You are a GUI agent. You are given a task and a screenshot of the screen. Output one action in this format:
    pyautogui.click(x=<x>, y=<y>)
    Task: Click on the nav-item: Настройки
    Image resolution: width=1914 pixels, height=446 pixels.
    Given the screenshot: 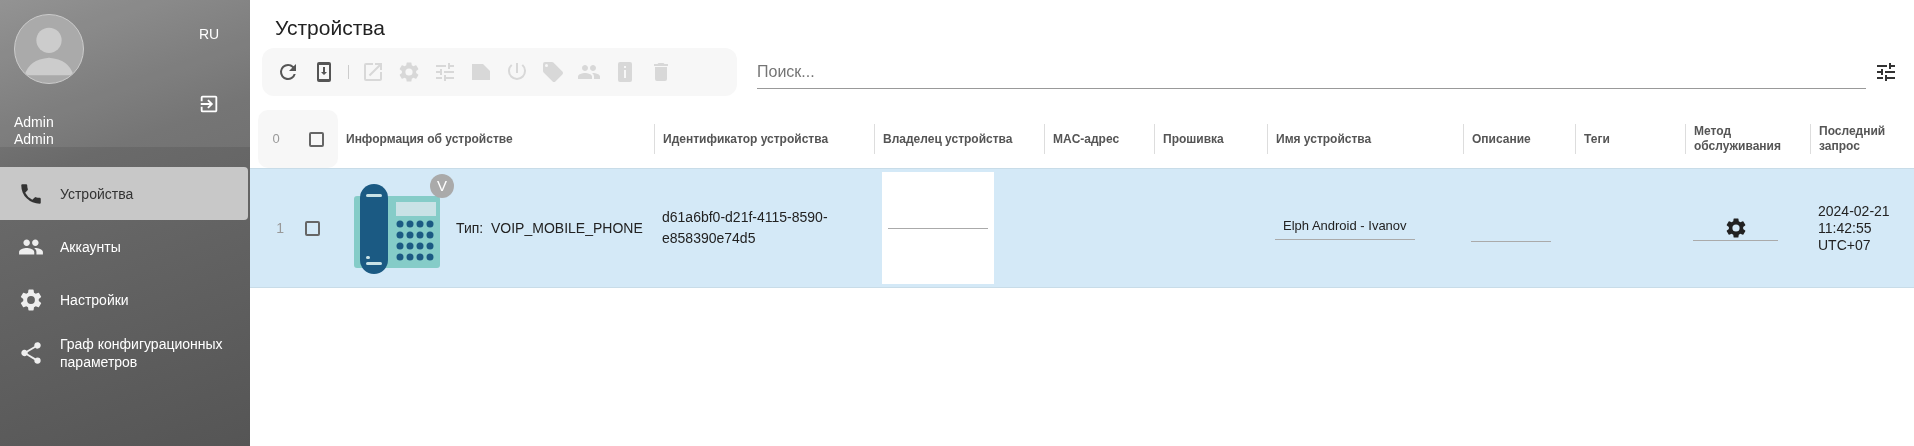 What is the action you would take?
    pyautogui.click(x=124, y=299)
    